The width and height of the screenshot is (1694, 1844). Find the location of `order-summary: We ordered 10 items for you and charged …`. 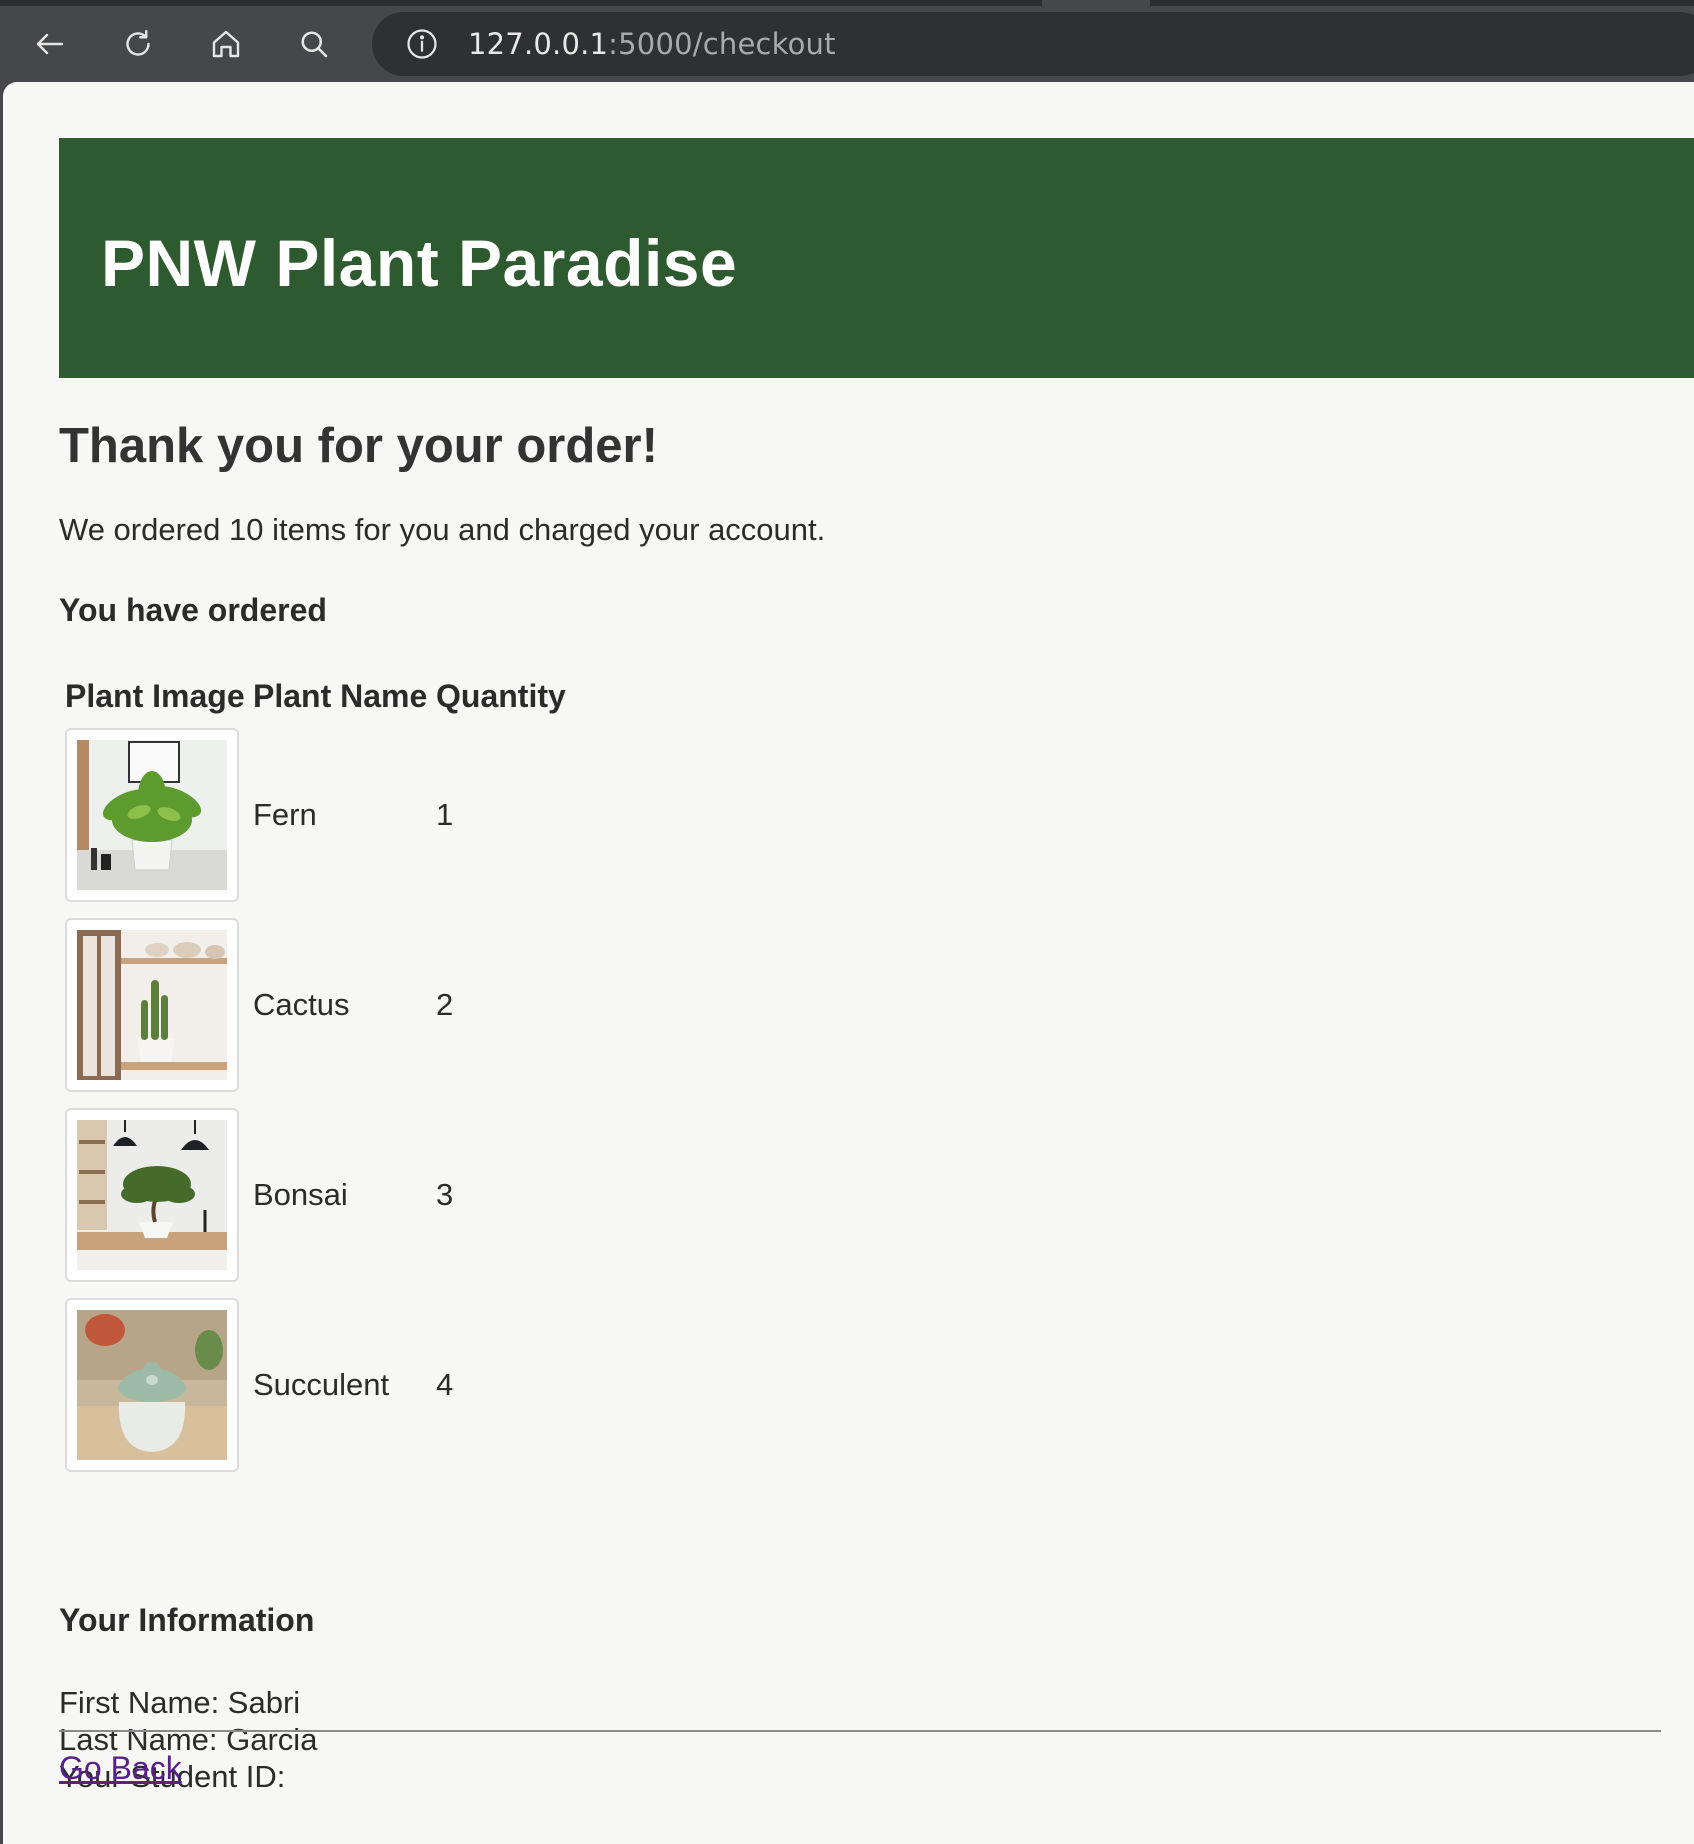

order-summary: We ordered 10 items for you and charged … is located at coordinates (442, 529).